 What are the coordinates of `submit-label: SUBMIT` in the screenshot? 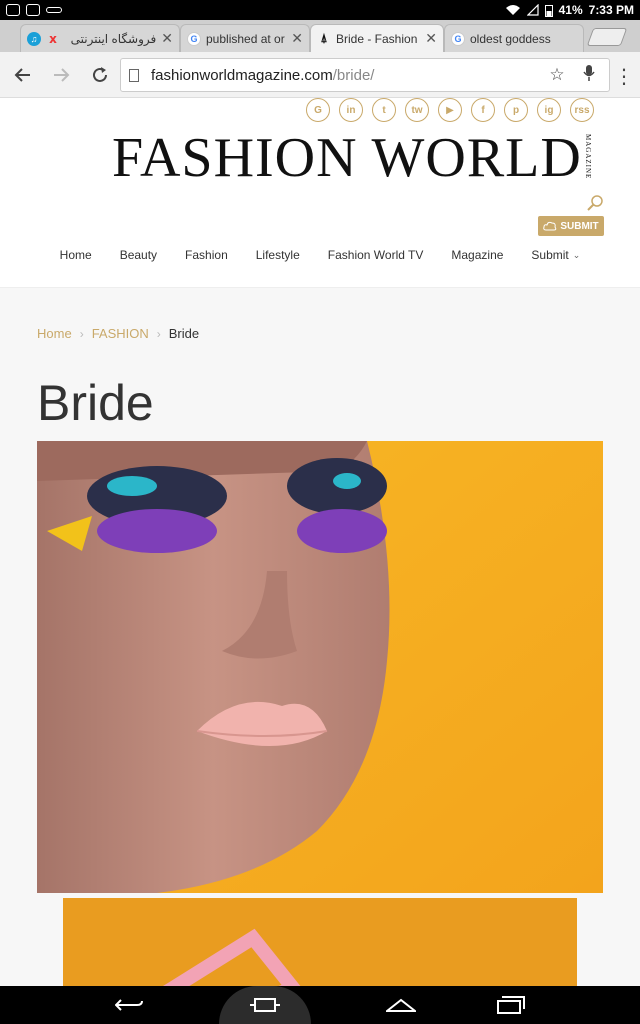 It's located at (579, 226).